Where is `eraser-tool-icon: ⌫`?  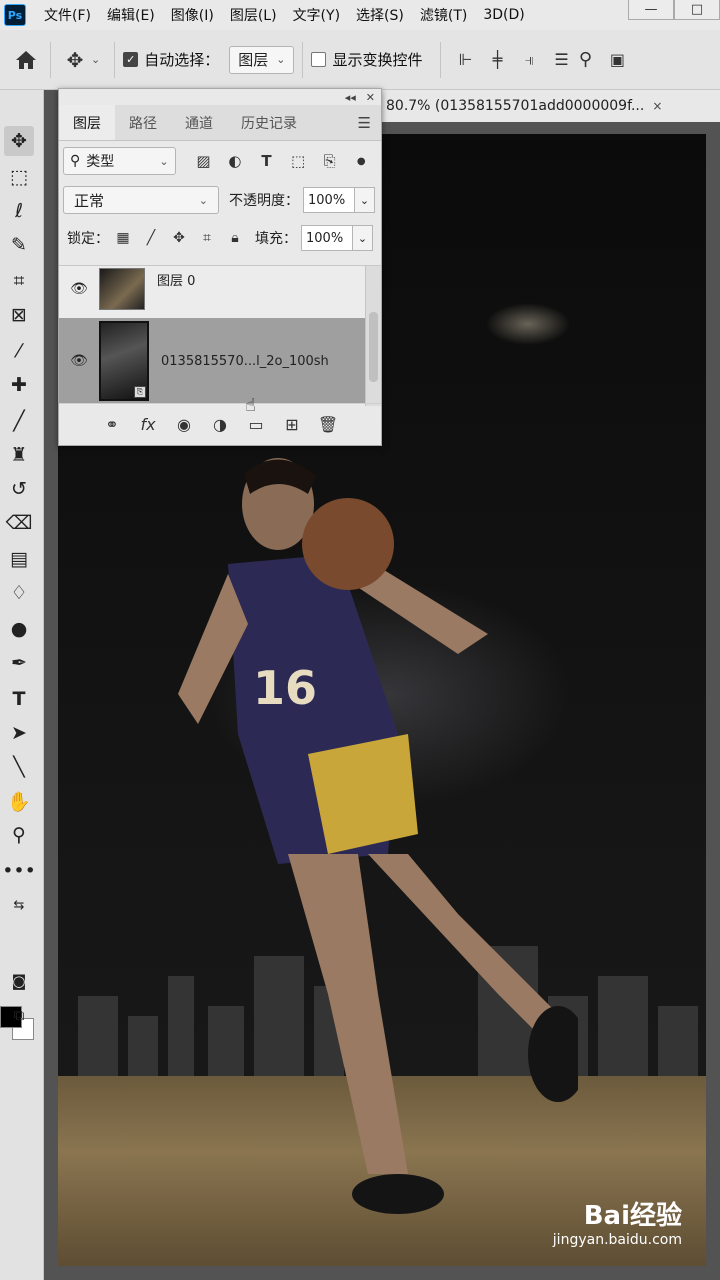 eraser-tool-icon: ⌫ is located at coordinates (19, 523).